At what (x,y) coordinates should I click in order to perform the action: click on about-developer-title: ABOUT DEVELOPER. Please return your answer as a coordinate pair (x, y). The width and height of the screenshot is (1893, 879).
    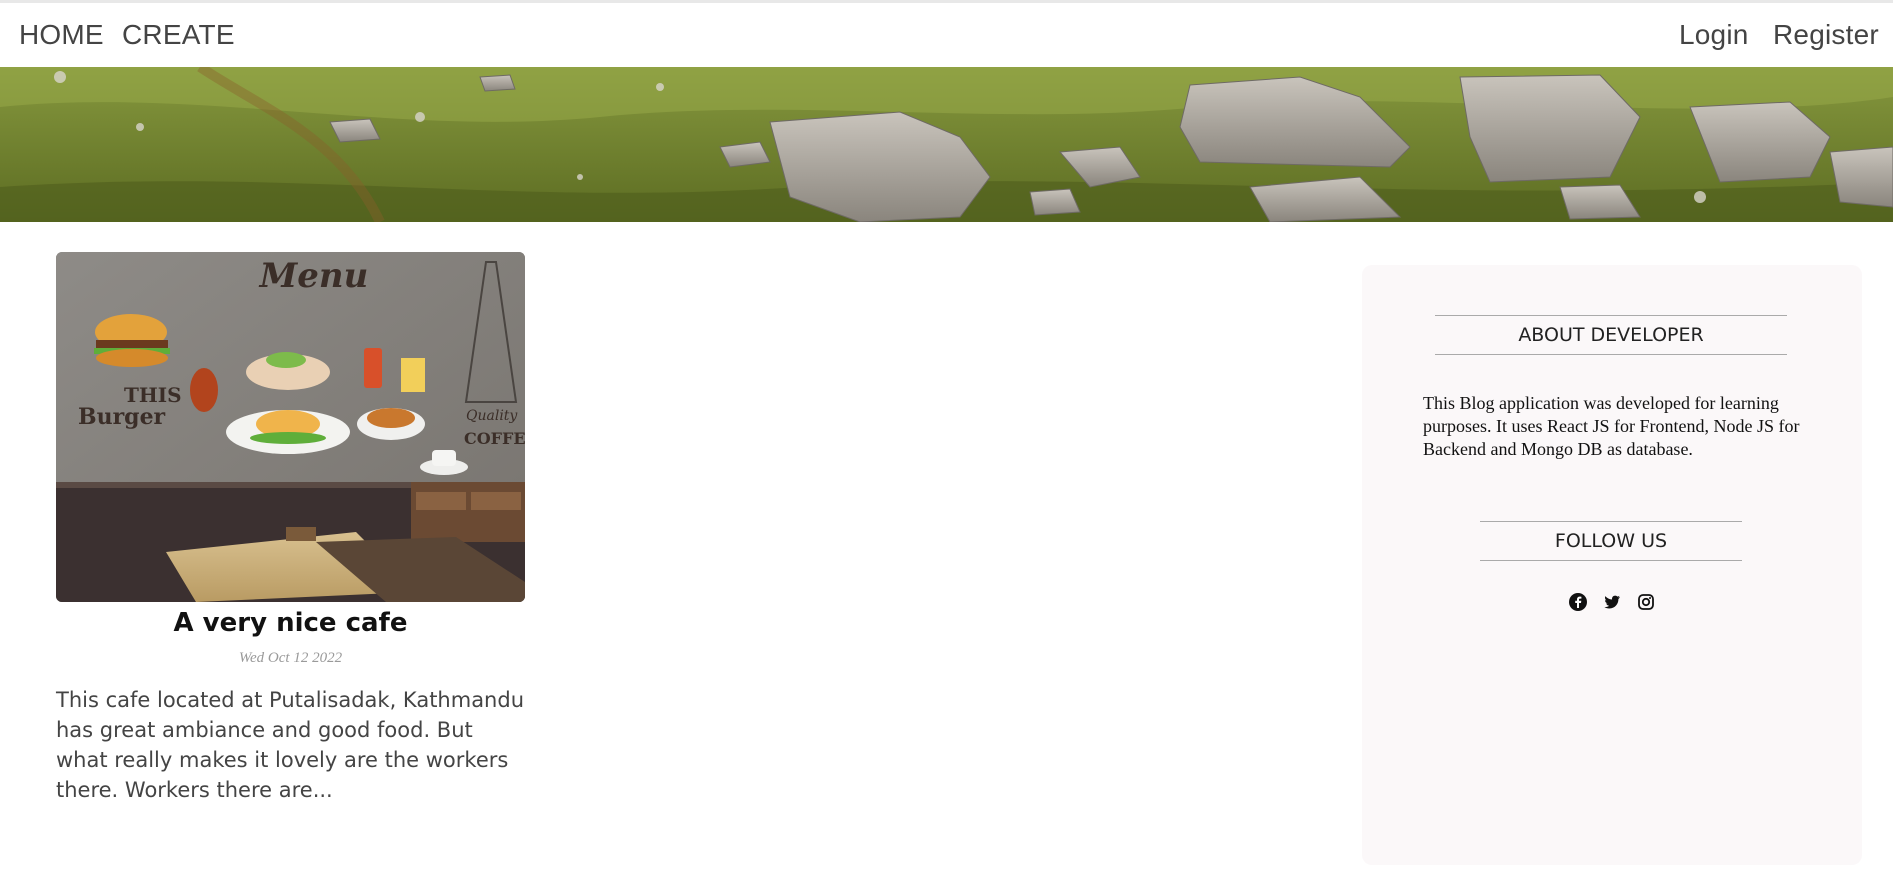
    Looking at the image, I should click on (1611, 335).